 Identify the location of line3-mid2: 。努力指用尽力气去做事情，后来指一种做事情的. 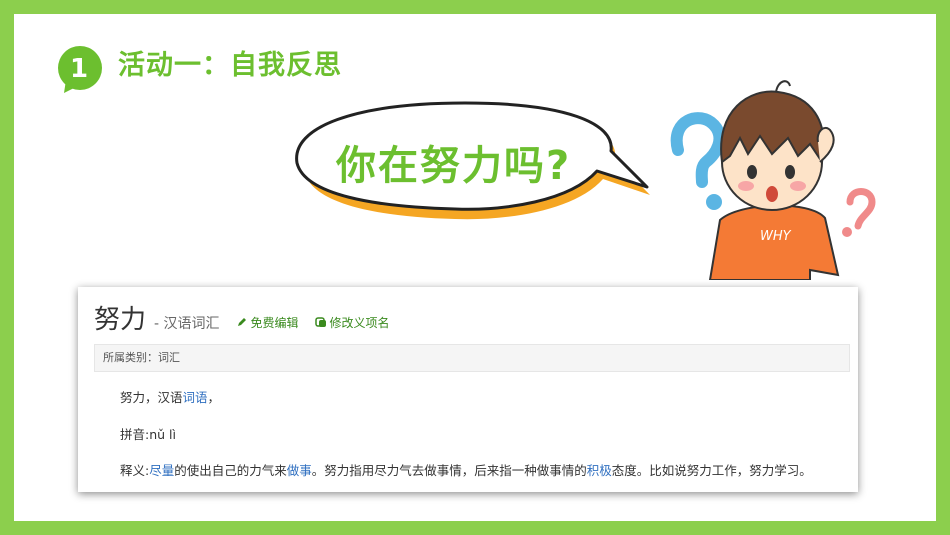
(449, 470).